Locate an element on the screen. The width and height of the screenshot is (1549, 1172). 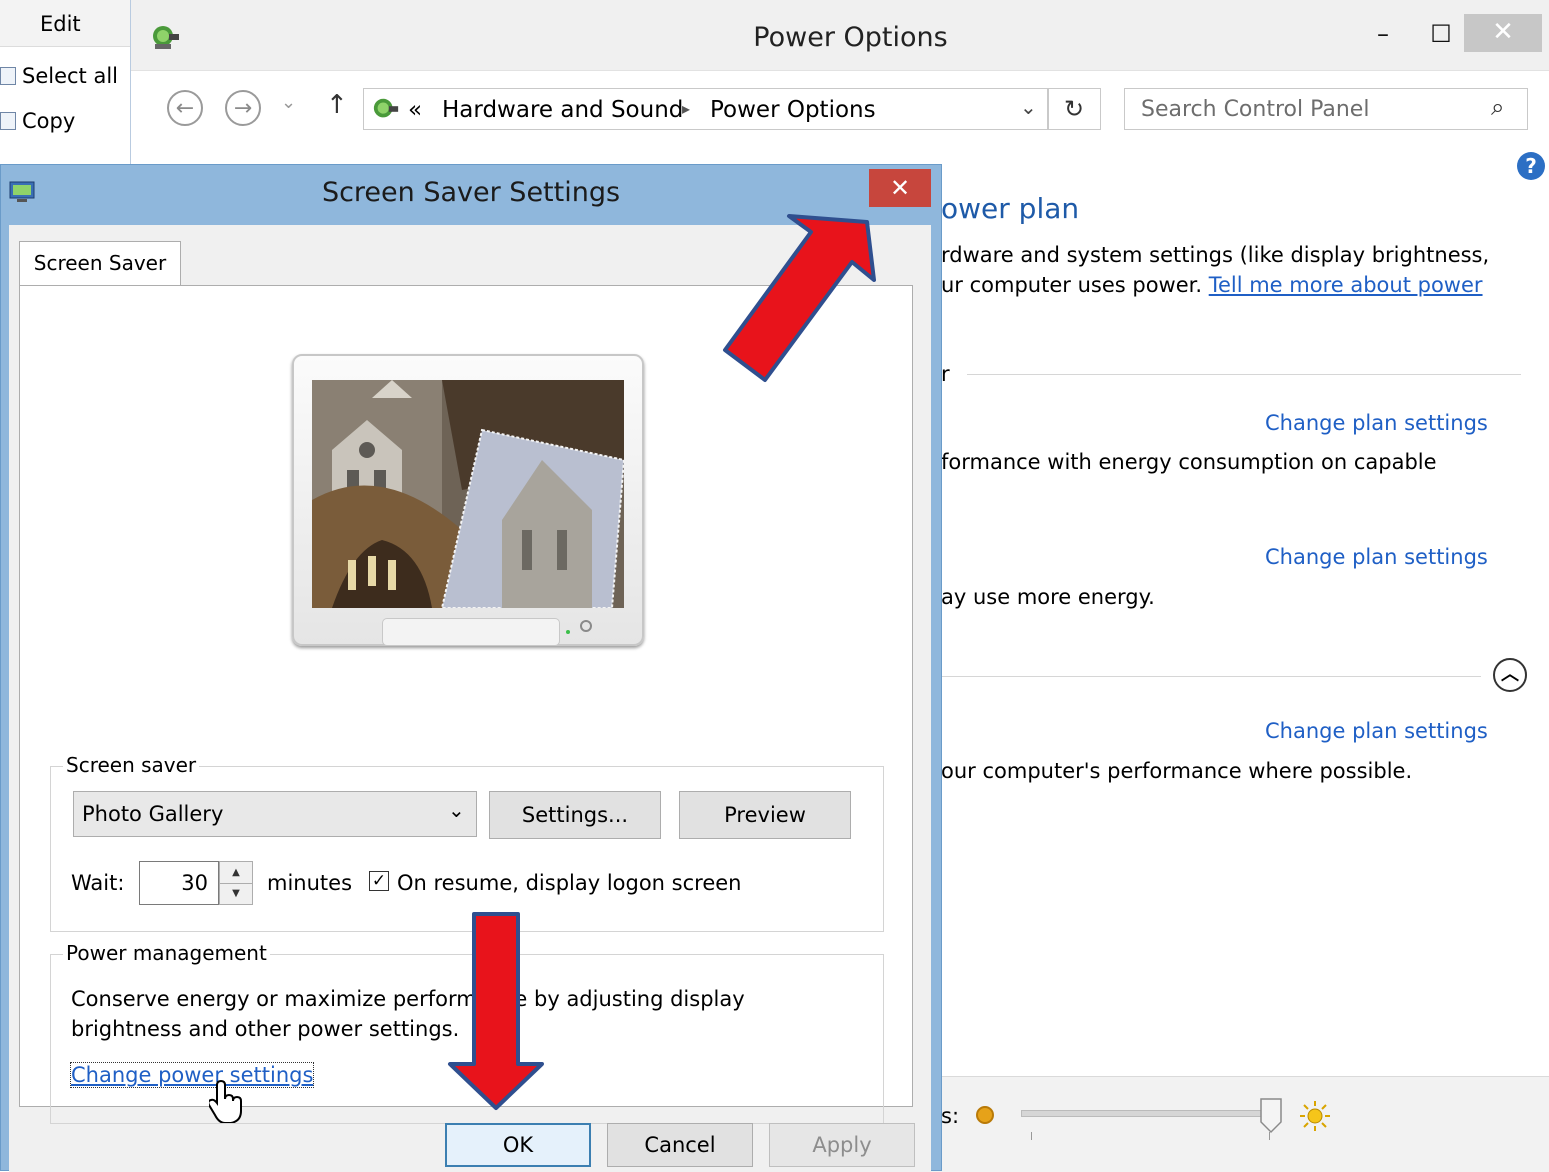
ok-pointer-arrow is located at coordinates (496, 1011).